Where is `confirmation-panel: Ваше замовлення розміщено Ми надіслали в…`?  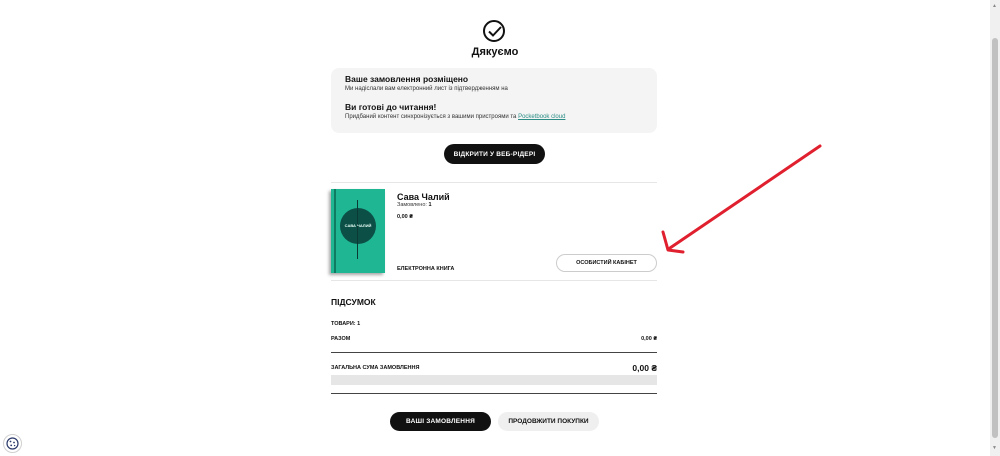
confirmation-panel: Ваше замовлення розміщено Ми надіслали в… is located at coordinates (494, 100).